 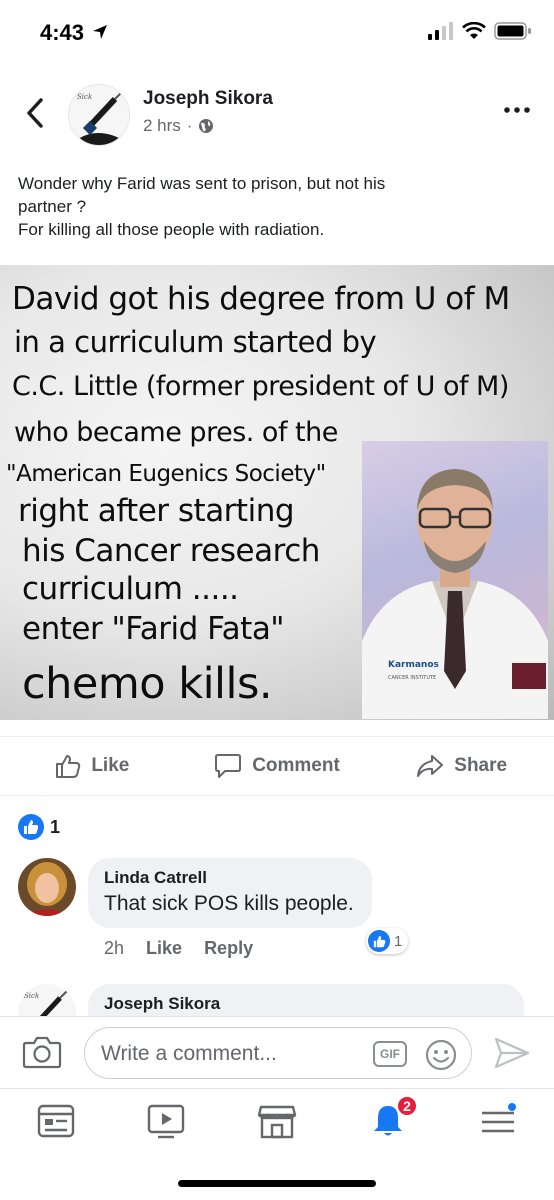 I want to click on comment-reply-link: Reply, so click(x=228, y=948).